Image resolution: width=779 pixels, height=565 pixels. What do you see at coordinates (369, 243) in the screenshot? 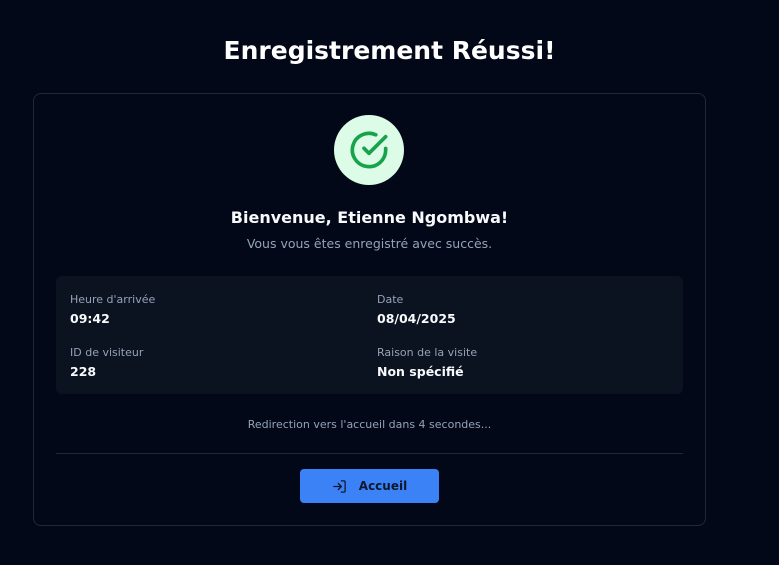
I see `success-message: Vous vous êtes enregistré avec succès.` at bounding box center [369, 243].